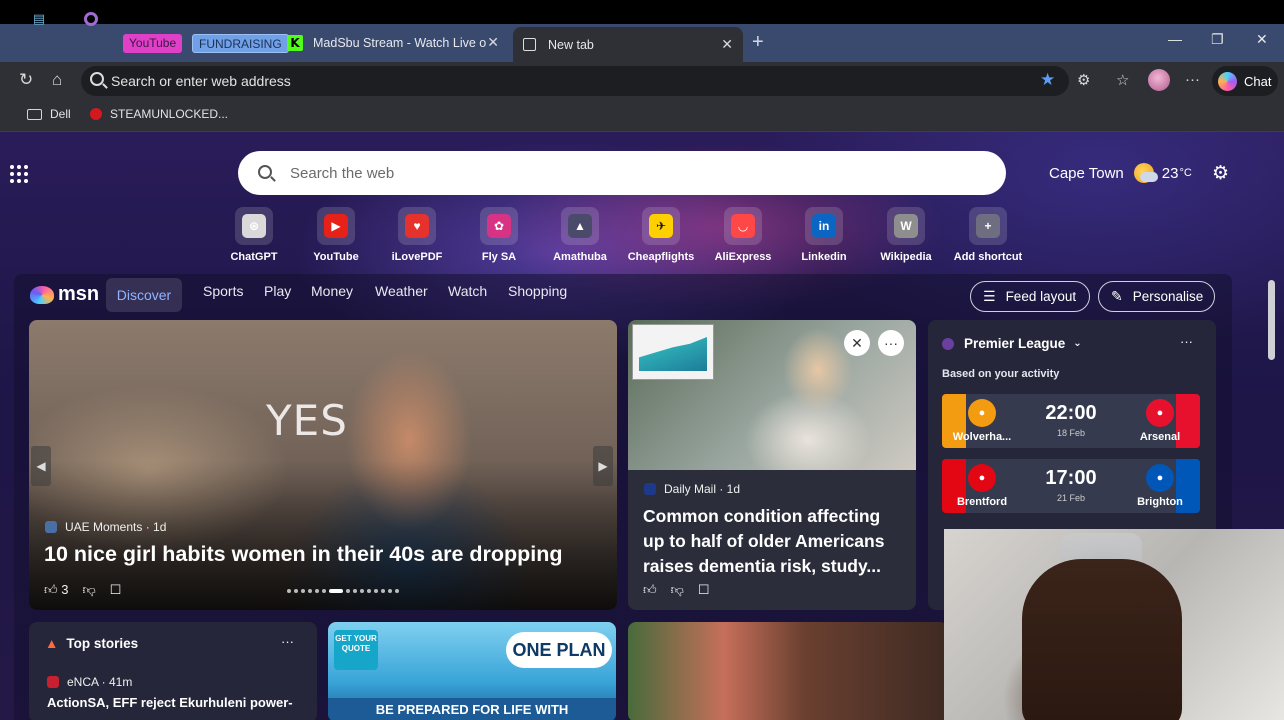 Image resolution: width=1284 pixels, height=720 pixels. Describe the element at coordinates (650, 590) in the screenshot. I see `like-button: 👍︎` at that location.